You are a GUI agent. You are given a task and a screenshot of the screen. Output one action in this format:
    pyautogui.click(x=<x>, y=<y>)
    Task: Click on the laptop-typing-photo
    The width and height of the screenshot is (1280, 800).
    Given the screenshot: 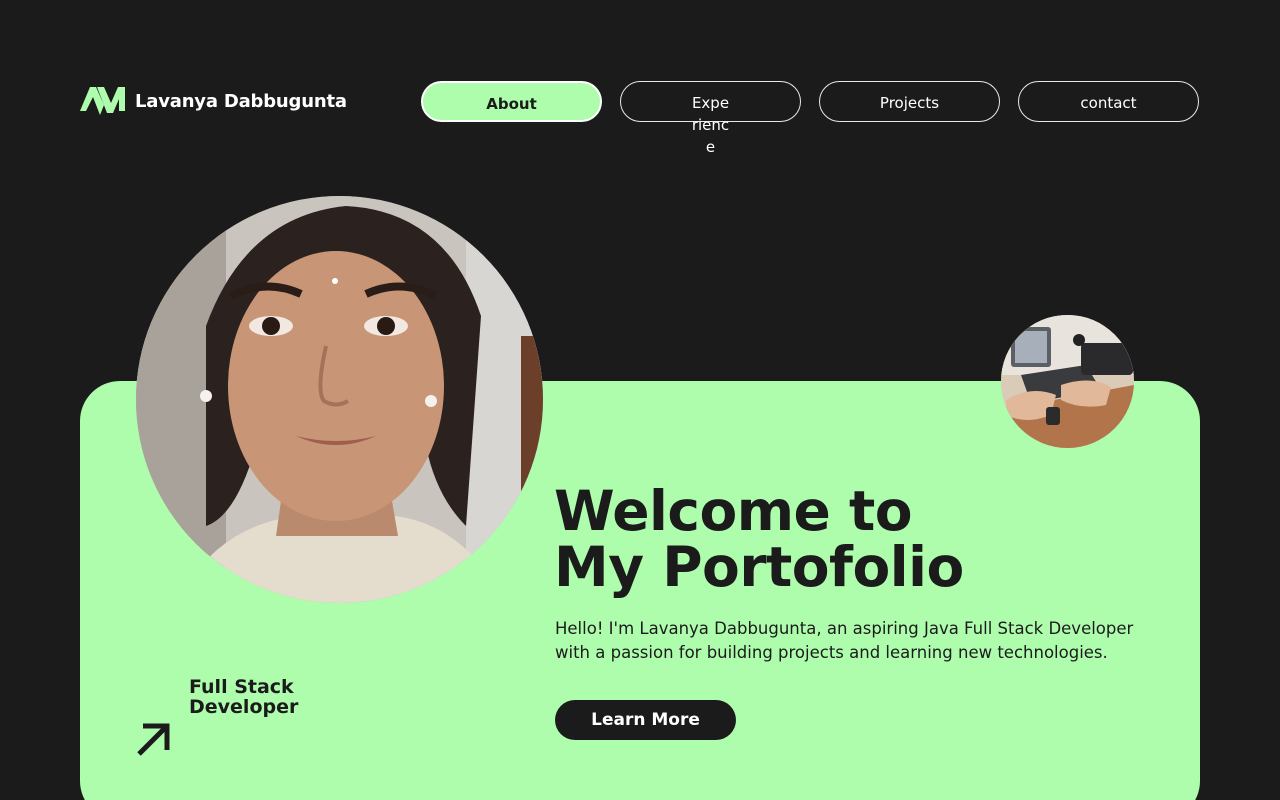 What is the action you would take?
    pyautogui.click(x=1067, y=381)
    